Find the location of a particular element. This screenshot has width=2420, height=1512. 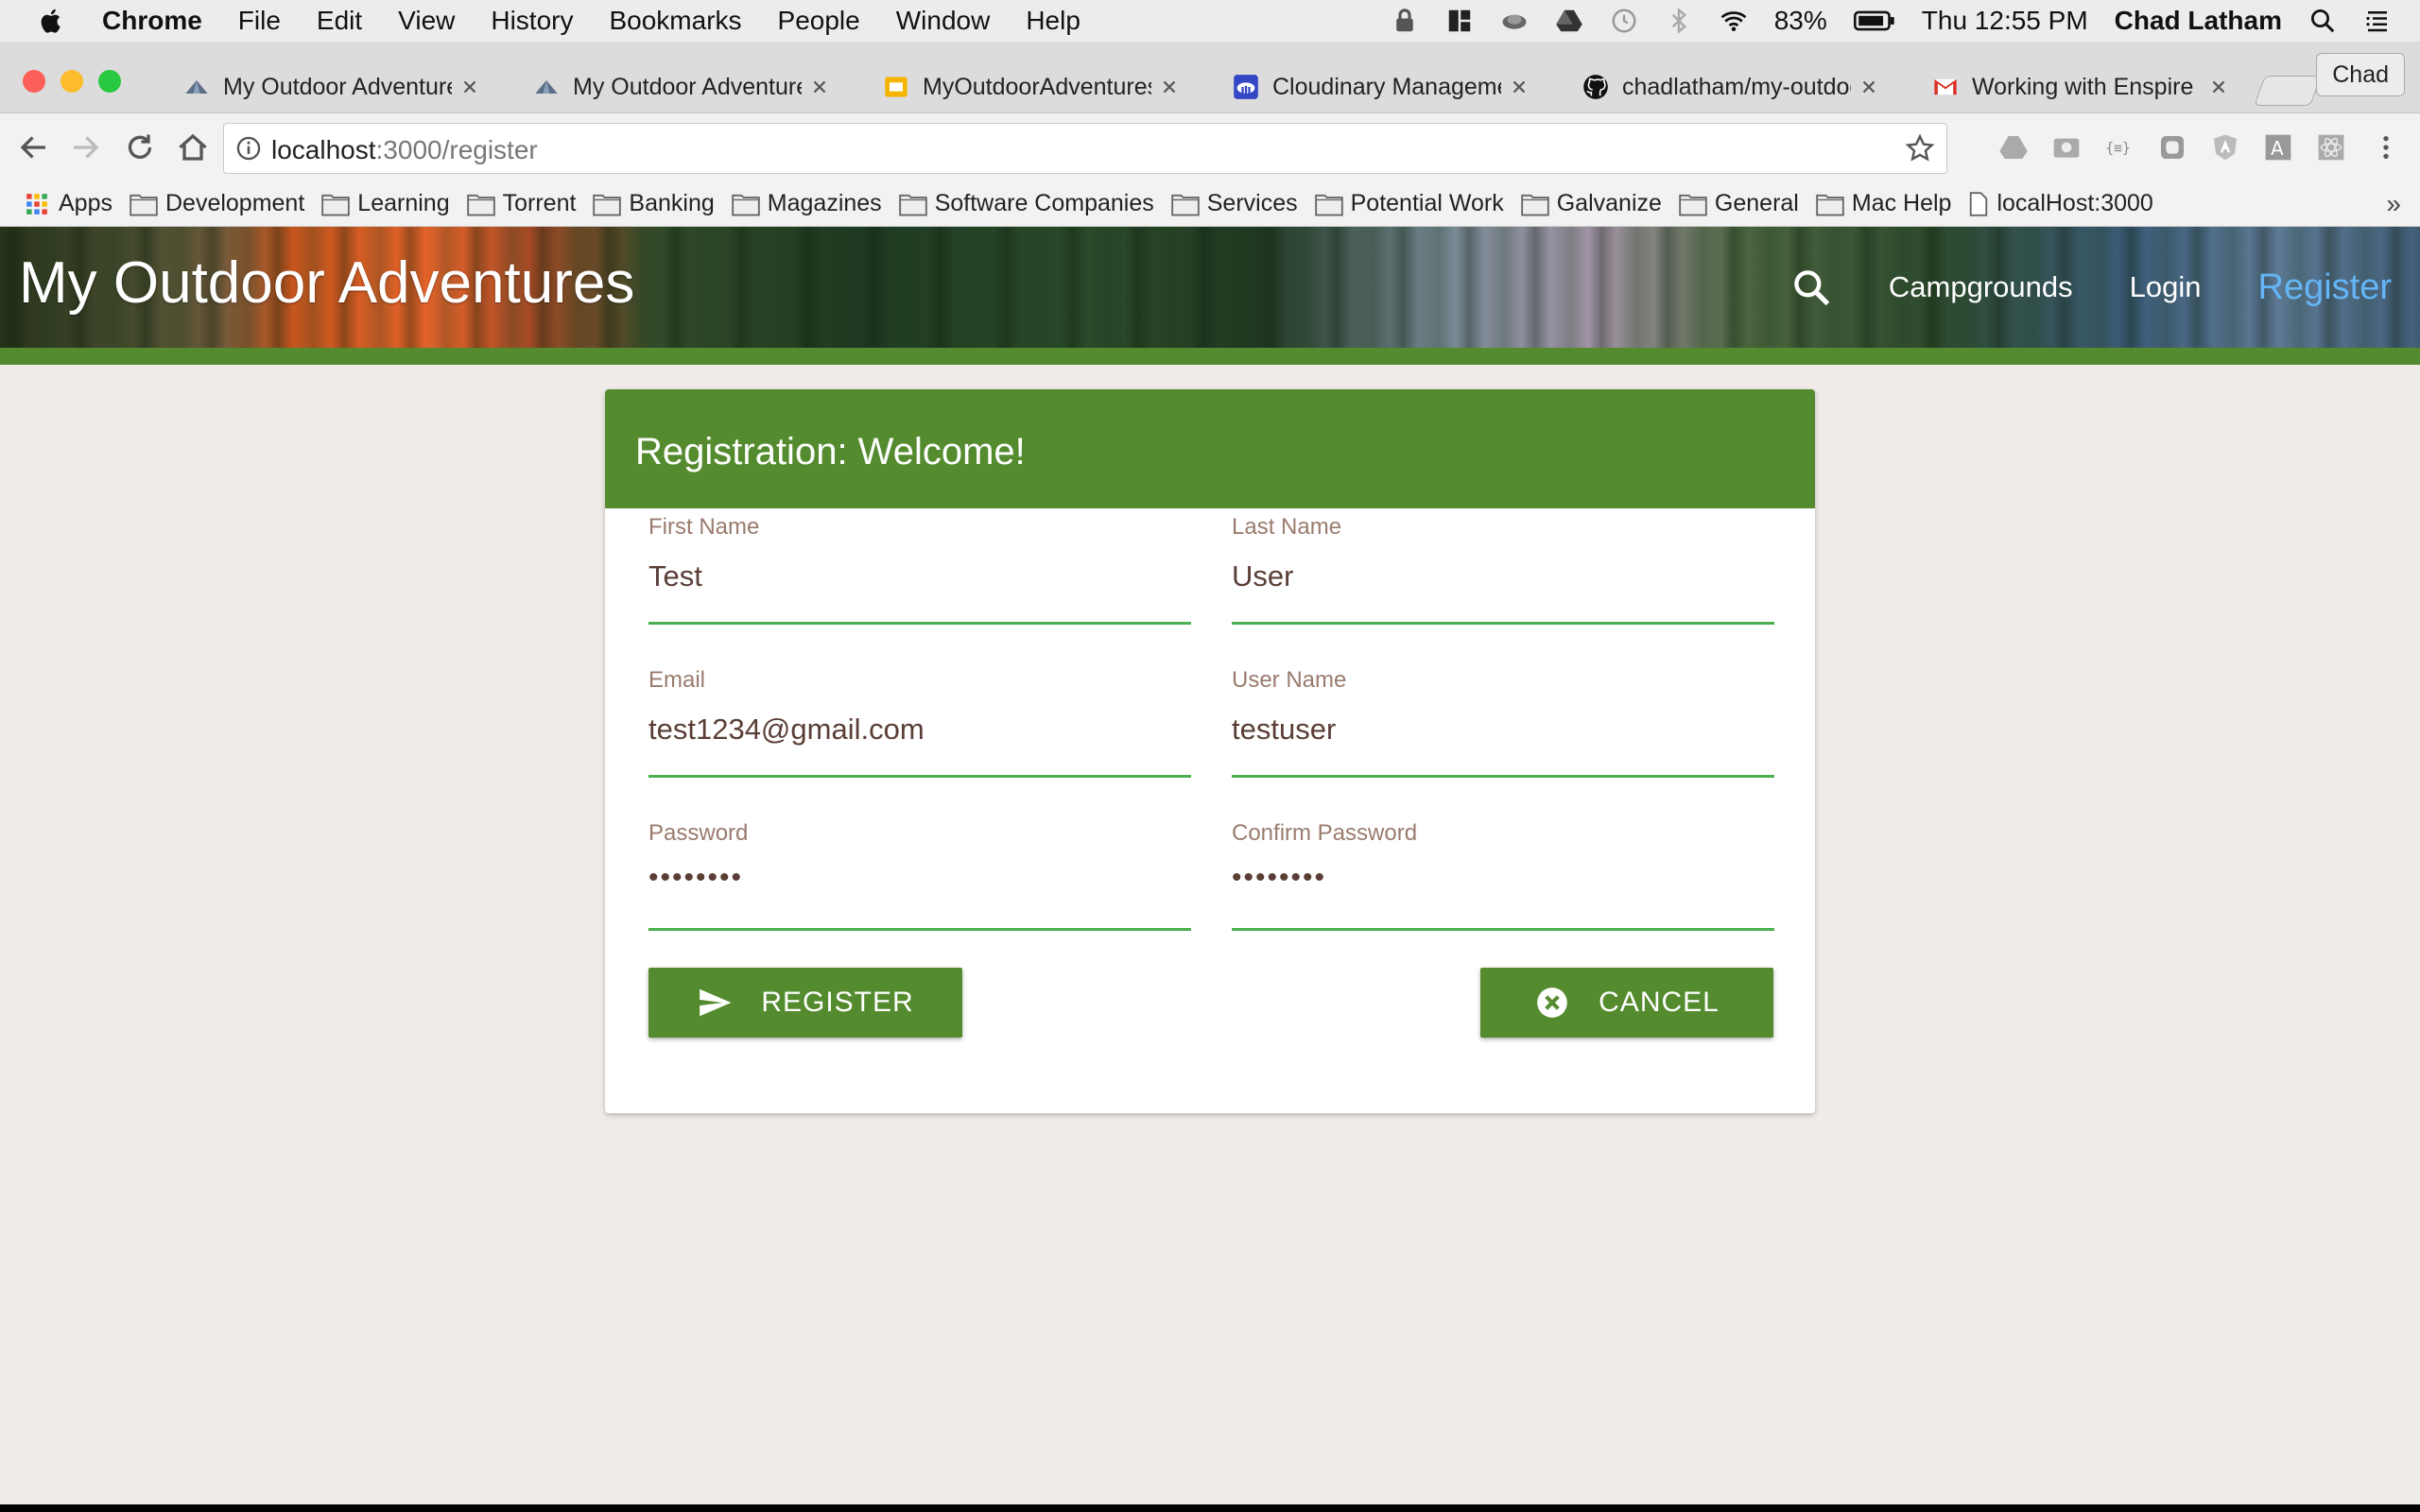

address-bar: localhost:3000/register is located at coordinates (1085, 148).